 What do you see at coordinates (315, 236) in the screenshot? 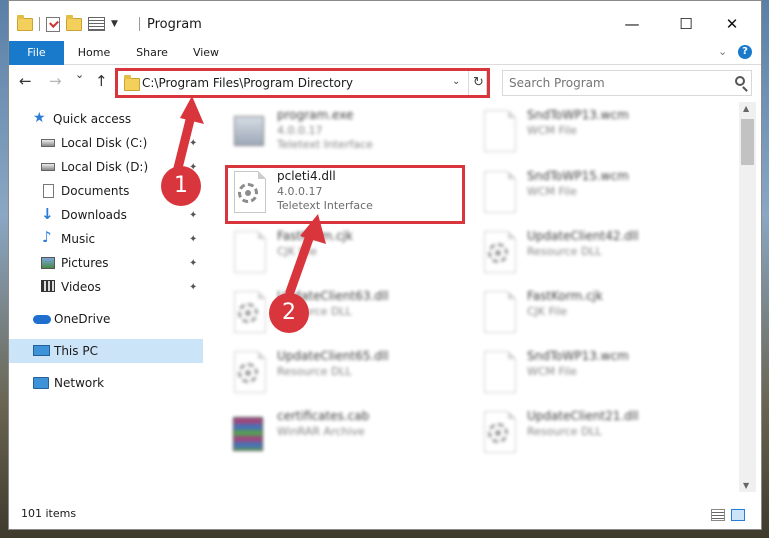
I see `file-name: FastKorm.cjk` at bounding box center [315, 236].